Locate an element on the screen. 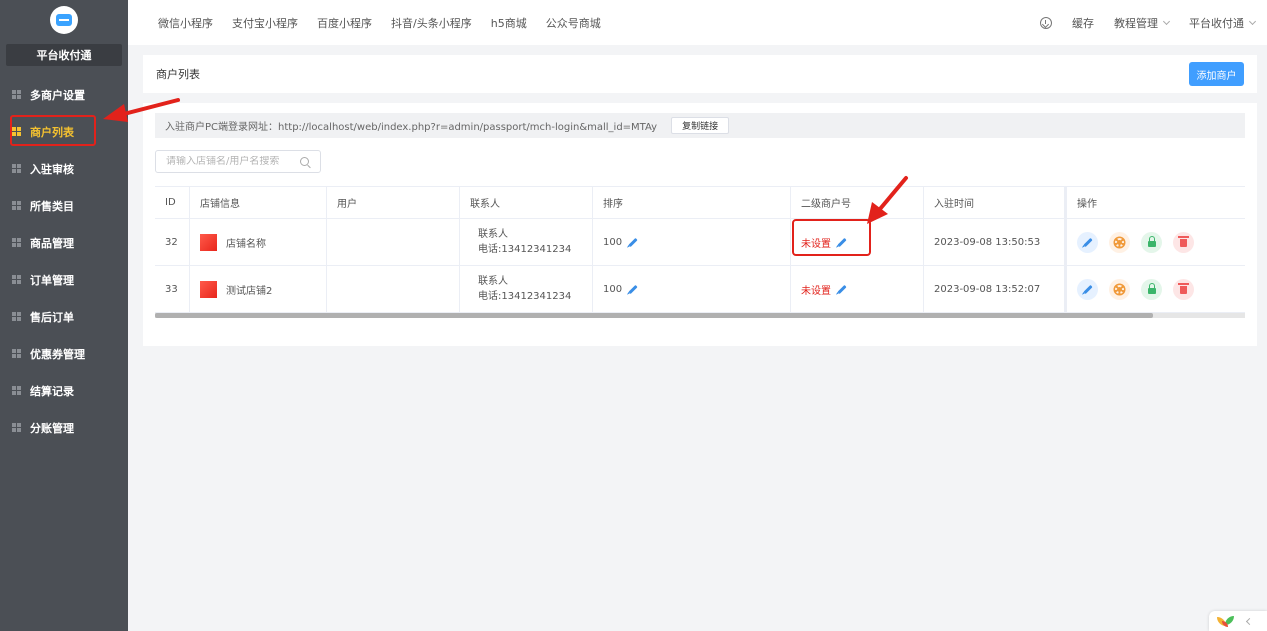 Image resolution: width=1267 pixels, height=631 pixels. sub-merchant-value: 未设置 is located at coordinates (816, 244).